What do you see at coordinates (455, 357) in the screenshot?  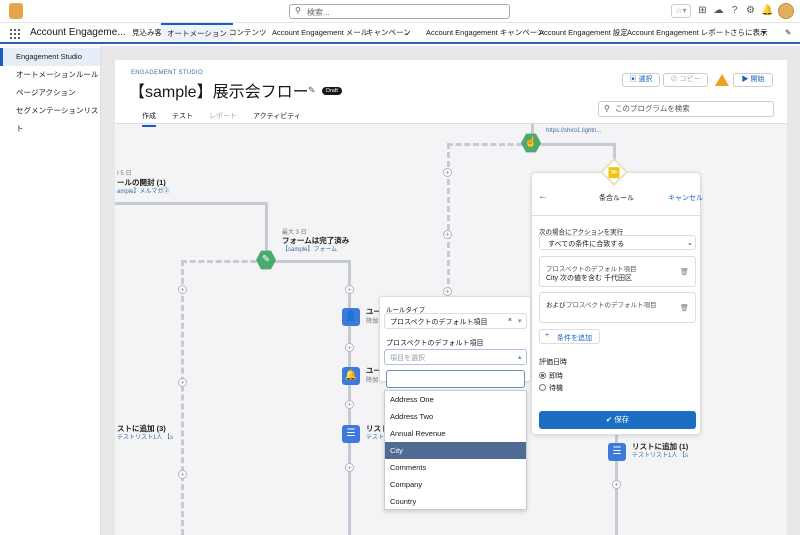 I see `field-select: 項目を選択 ▴` at bounding box center [455, 357].